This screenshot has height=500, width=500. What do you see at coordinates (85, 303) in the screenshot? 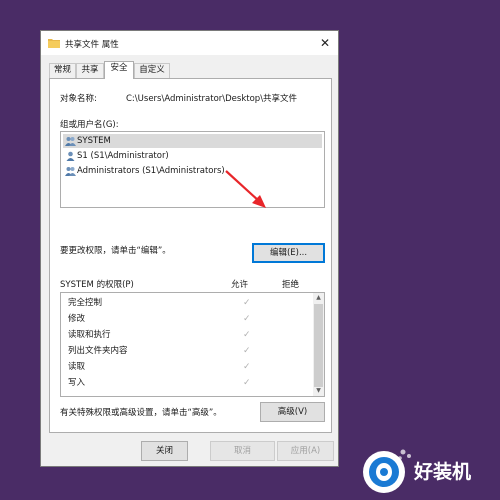
I see `permission-name: 完全控制` at bounding box center [85, 303].